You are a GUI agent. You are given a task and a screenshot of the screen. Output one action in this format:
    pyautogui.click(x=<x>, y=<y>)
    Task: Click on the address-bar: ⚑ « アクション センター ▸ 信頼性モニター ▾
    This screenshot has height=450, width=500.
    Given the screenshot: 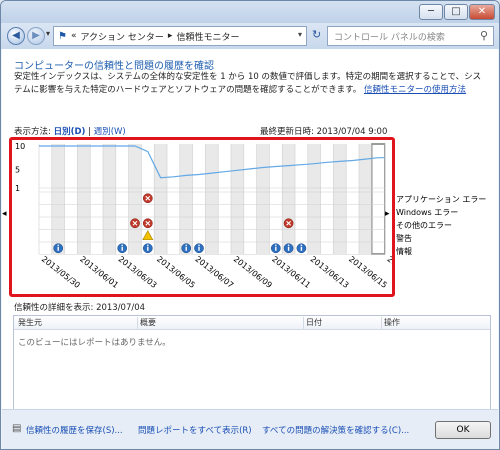 What is the action you would take?
    pyautogui.click(x=180, y=36)
    